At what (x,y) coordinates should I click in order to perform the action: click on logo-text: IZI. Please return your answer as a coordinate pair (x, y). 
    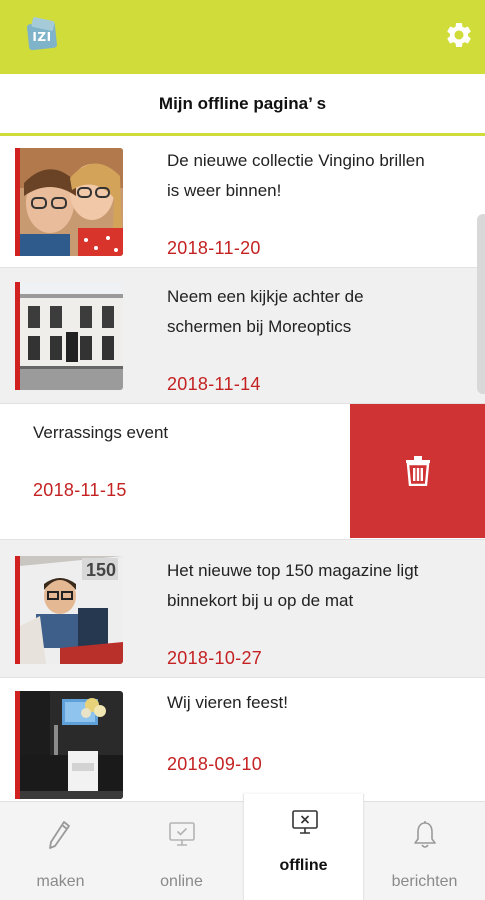
    Looking at the image, I should click on (42, 37).